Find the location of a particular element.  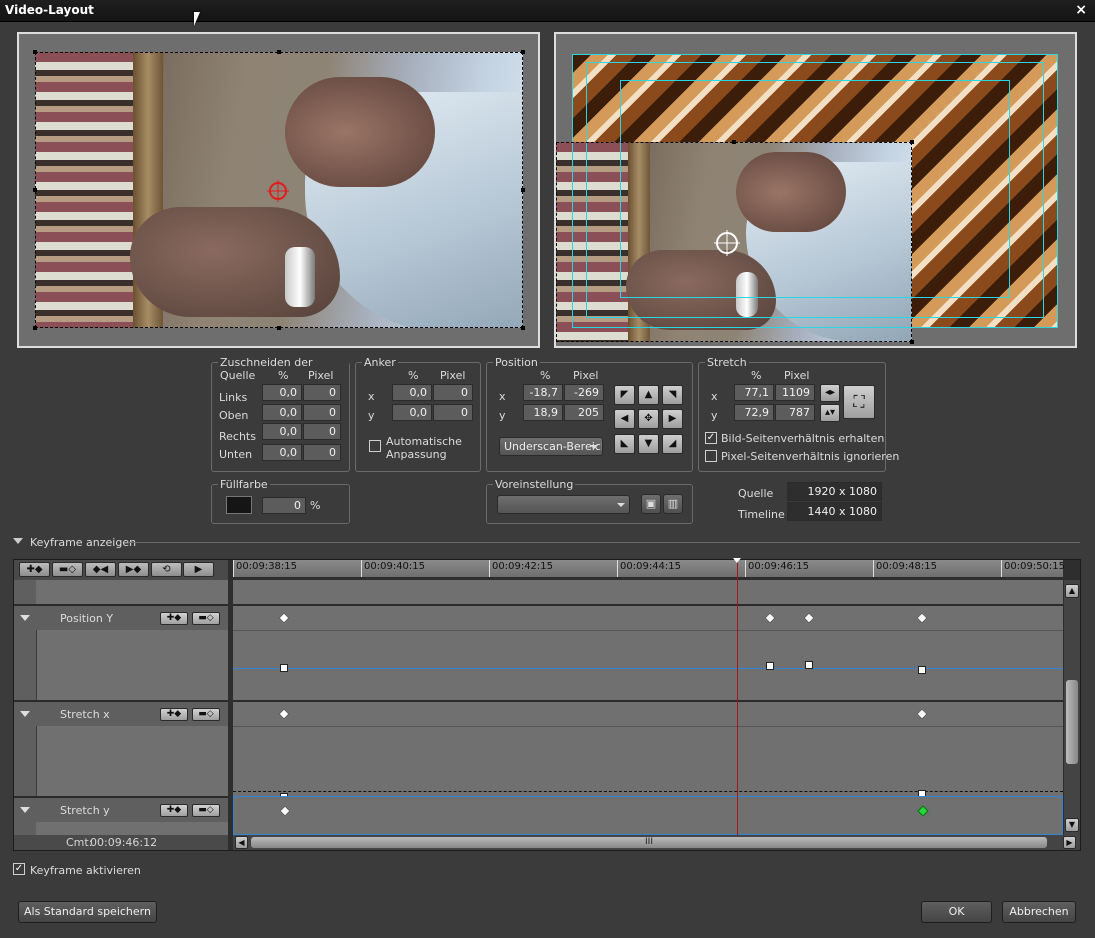

crop-right-px: 0 is located at coordinates (322, 431).